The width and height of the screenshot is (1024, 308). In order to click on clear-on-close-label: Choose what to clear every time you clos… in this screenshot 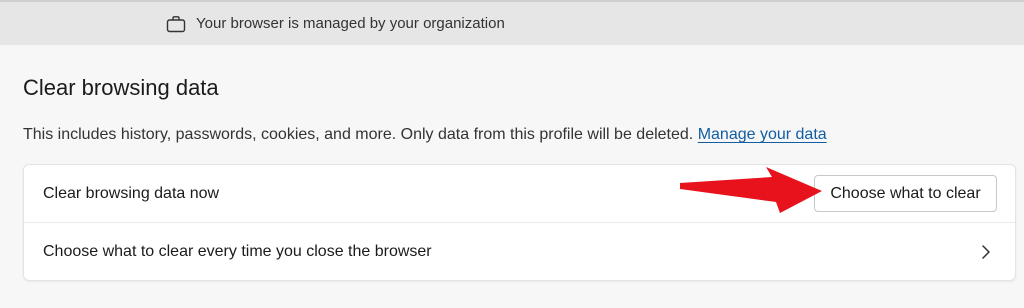, I will do `click(237, 251)`.